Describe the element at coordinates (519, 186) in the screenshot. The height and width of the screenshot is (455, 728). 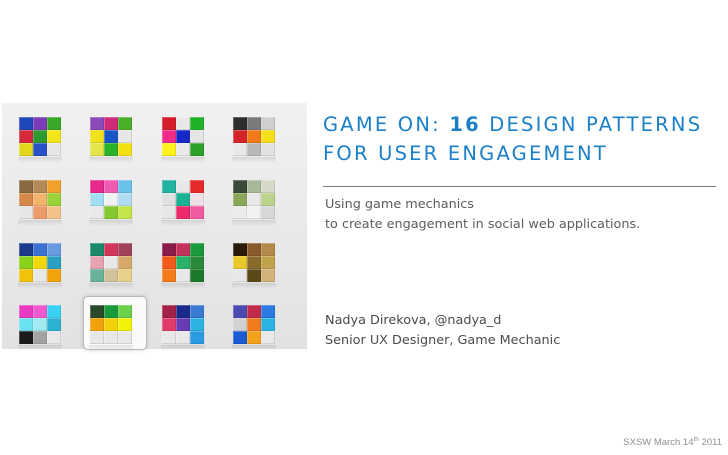
I see `title-divider` at that location.